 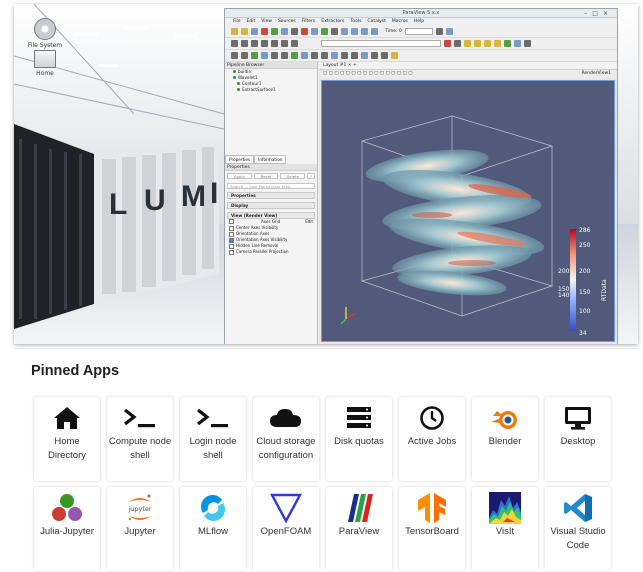 What do you see at coordinates (271, 215) in the screenshot?
I see `section-view: View (Render View)` at bounding box center [271, 215].